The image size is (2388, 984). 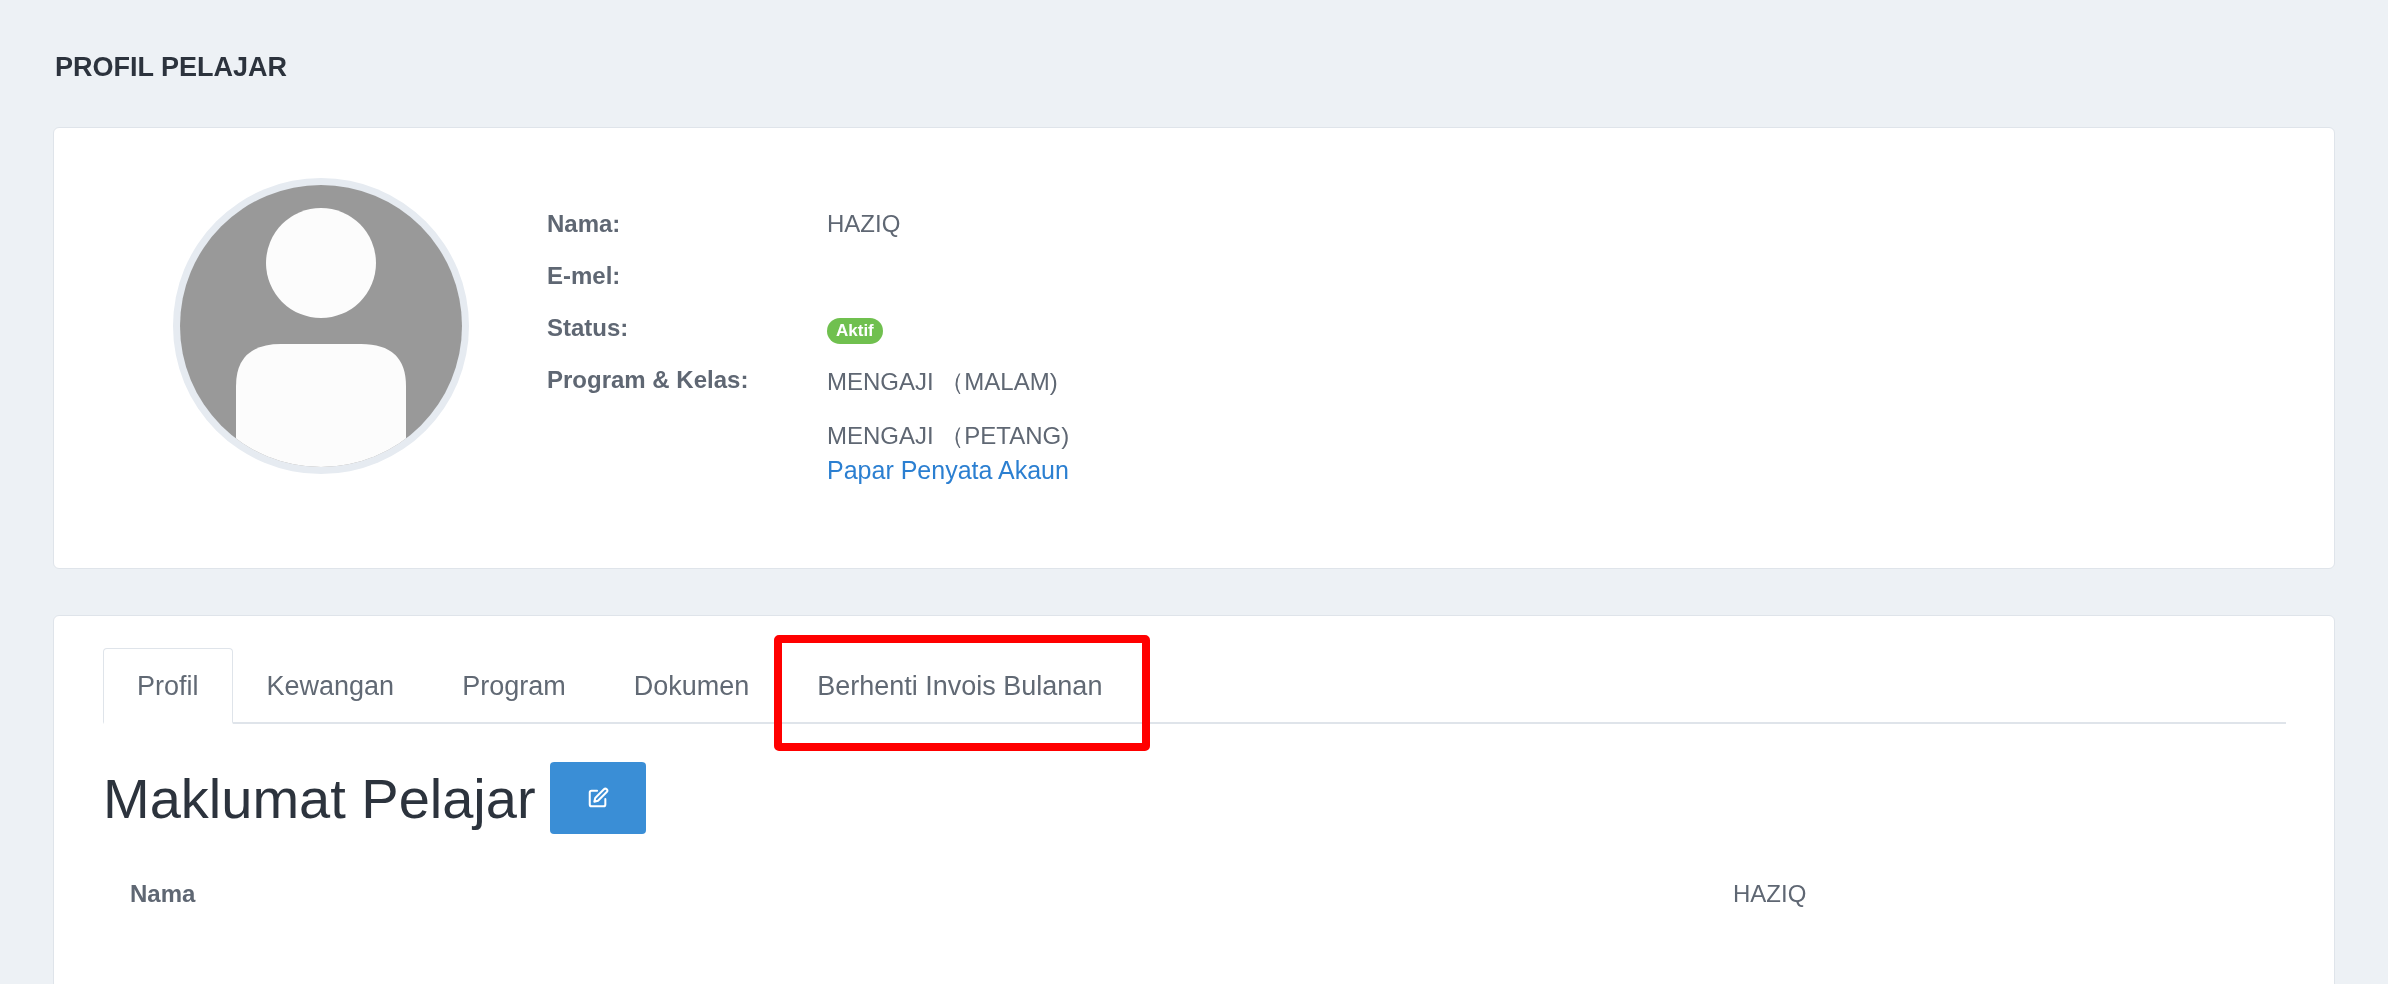 I want to click on tab: Profil, so click(x=168, y=686).